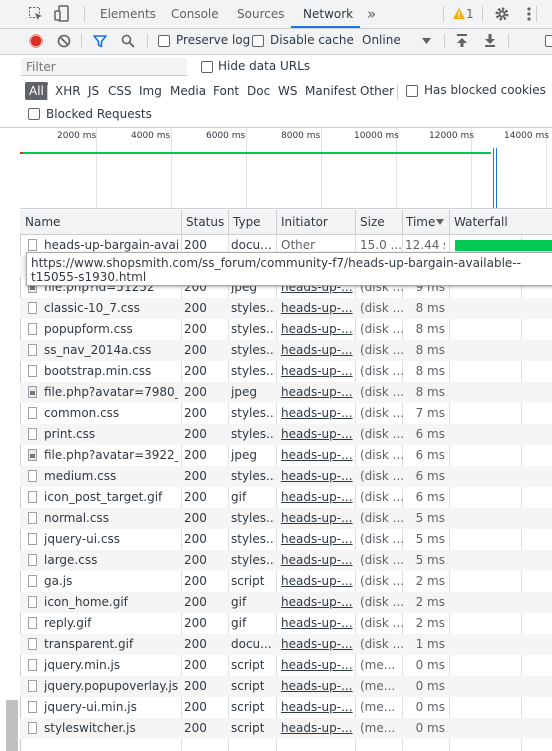 Image resolution: width=552 pixels, height=751 pixels. Describe the element at coordinates (128, 14) in the screenshot. I see `tab-elements: Elements` at that location.